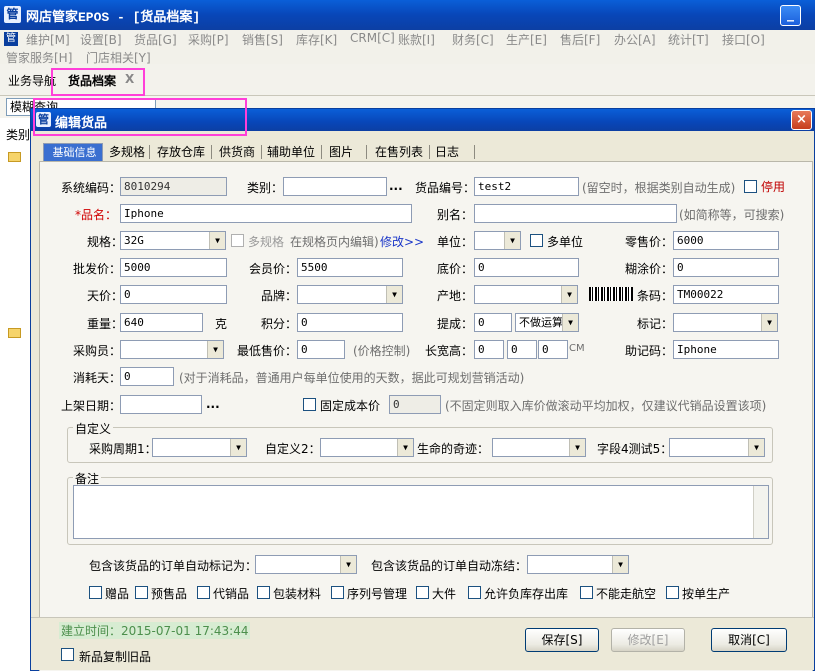 The image size is (815, 671). Describe the element at coordinates (473, 39) in the screenshot. I see `menu-finance: 财务[C]` at that location.